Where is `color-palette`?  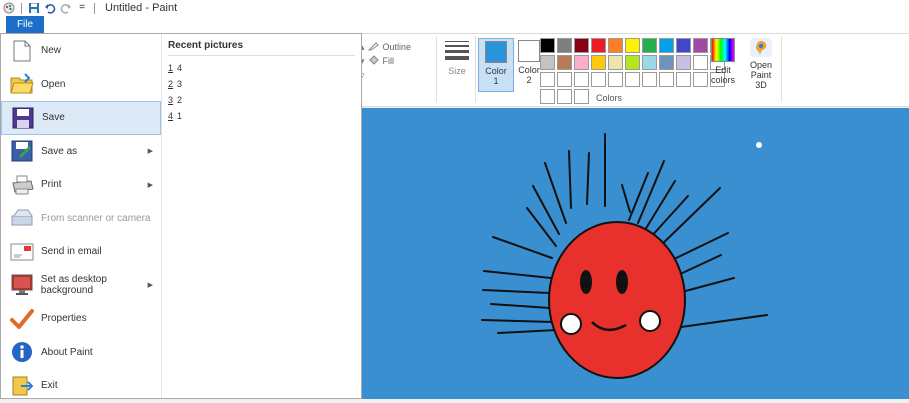
color-palette is located at coordinates (632, 71).